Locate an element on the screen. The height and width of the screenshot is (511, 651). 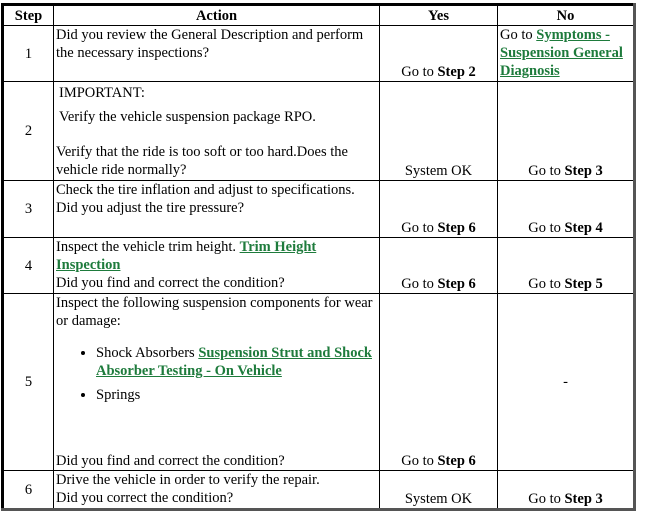
no-step-ref: Step 4 is located at coordinates (583, 228).